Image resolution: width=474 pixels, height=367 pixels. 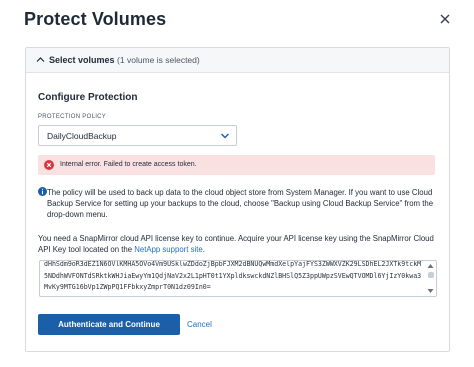 What do you see at coordinates (430, 291) in the screenshot?
I see `scroll-down-icon` at bounding box center [430, 291].